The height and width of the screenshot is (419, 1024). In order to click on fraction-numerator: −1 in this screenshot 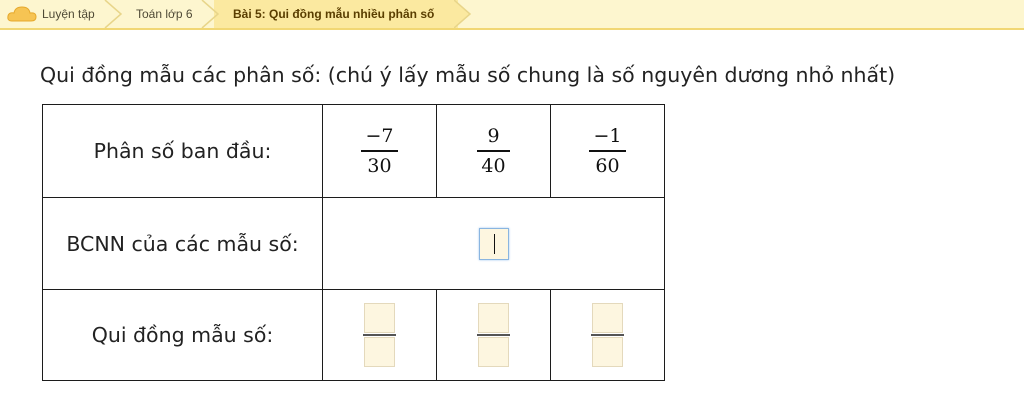, I will do `click(607, 136)`.